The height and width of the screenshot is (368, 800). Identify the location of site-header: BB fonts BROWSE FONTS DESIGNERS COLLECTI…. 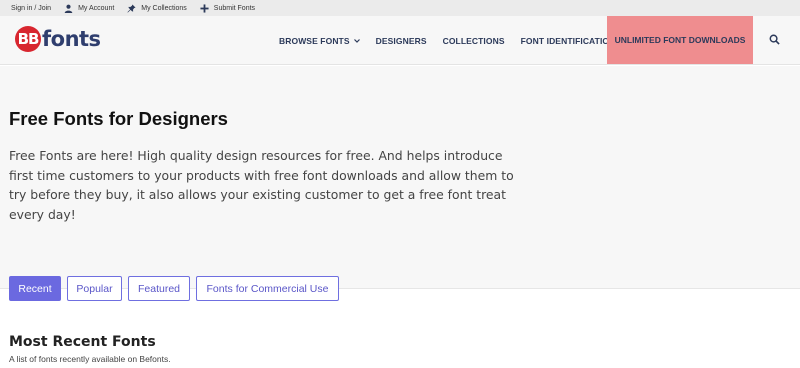
(400, 40).